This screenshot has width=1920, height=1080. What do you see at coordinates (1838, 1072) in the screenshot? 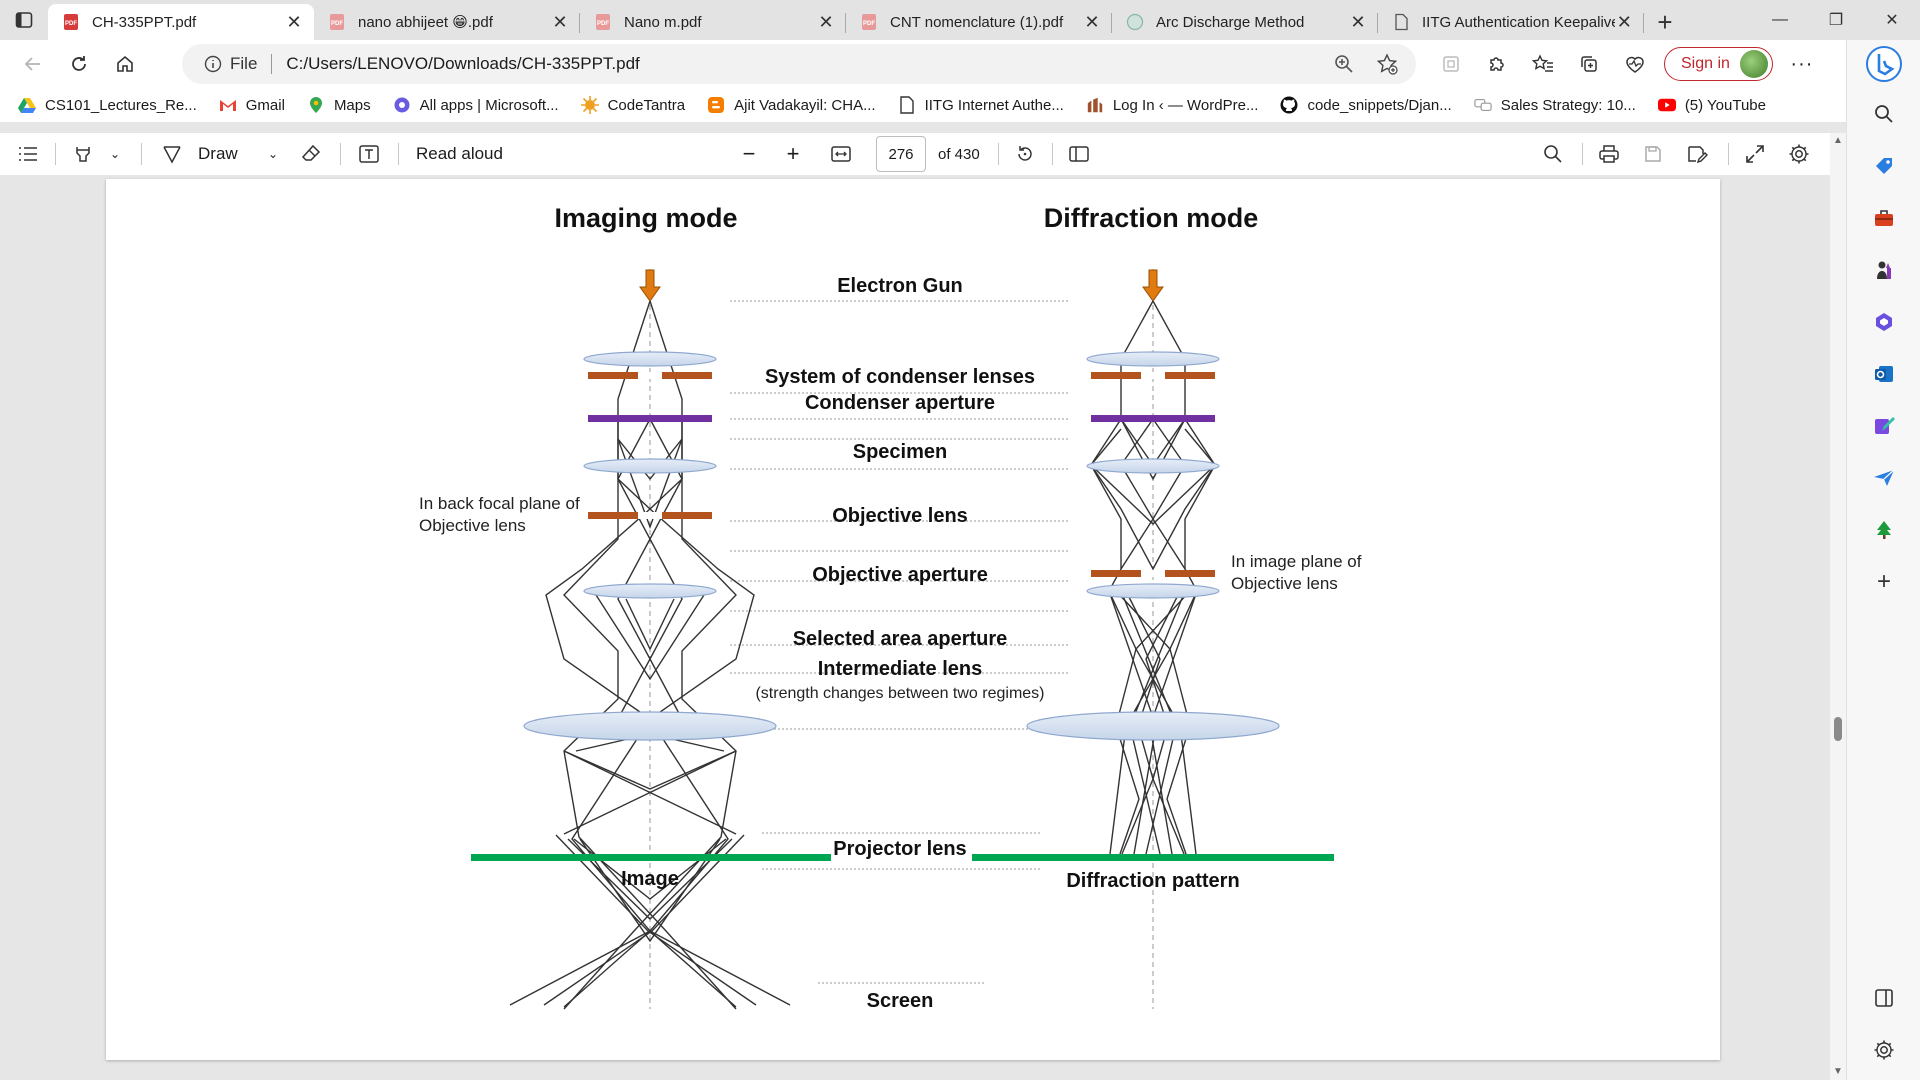
I see `scroll-down-arrow: ▼` at bounding box center [1838, 1072].